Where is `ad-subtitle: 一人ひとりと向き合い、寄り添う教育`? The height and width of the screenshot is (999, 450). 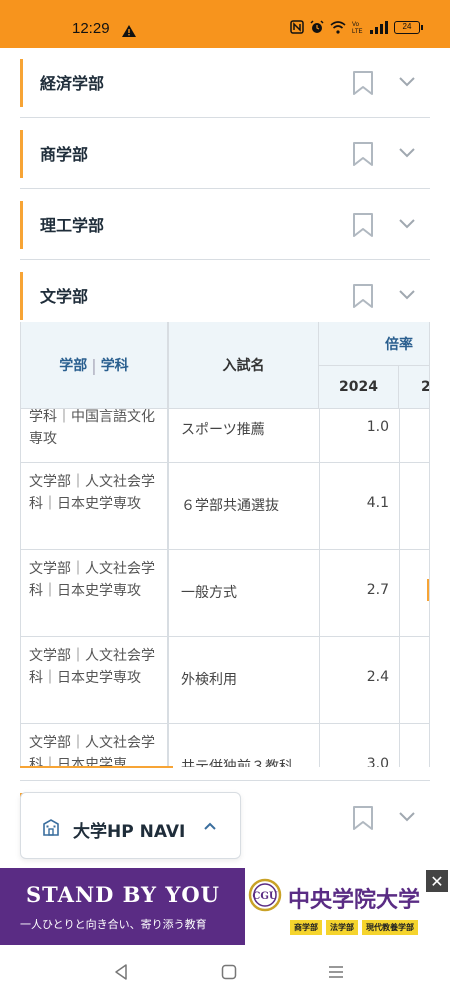 ad-subtitle: 一人ひとりと向き合い、寄り添う教育 is located at coordinates (113, 924).